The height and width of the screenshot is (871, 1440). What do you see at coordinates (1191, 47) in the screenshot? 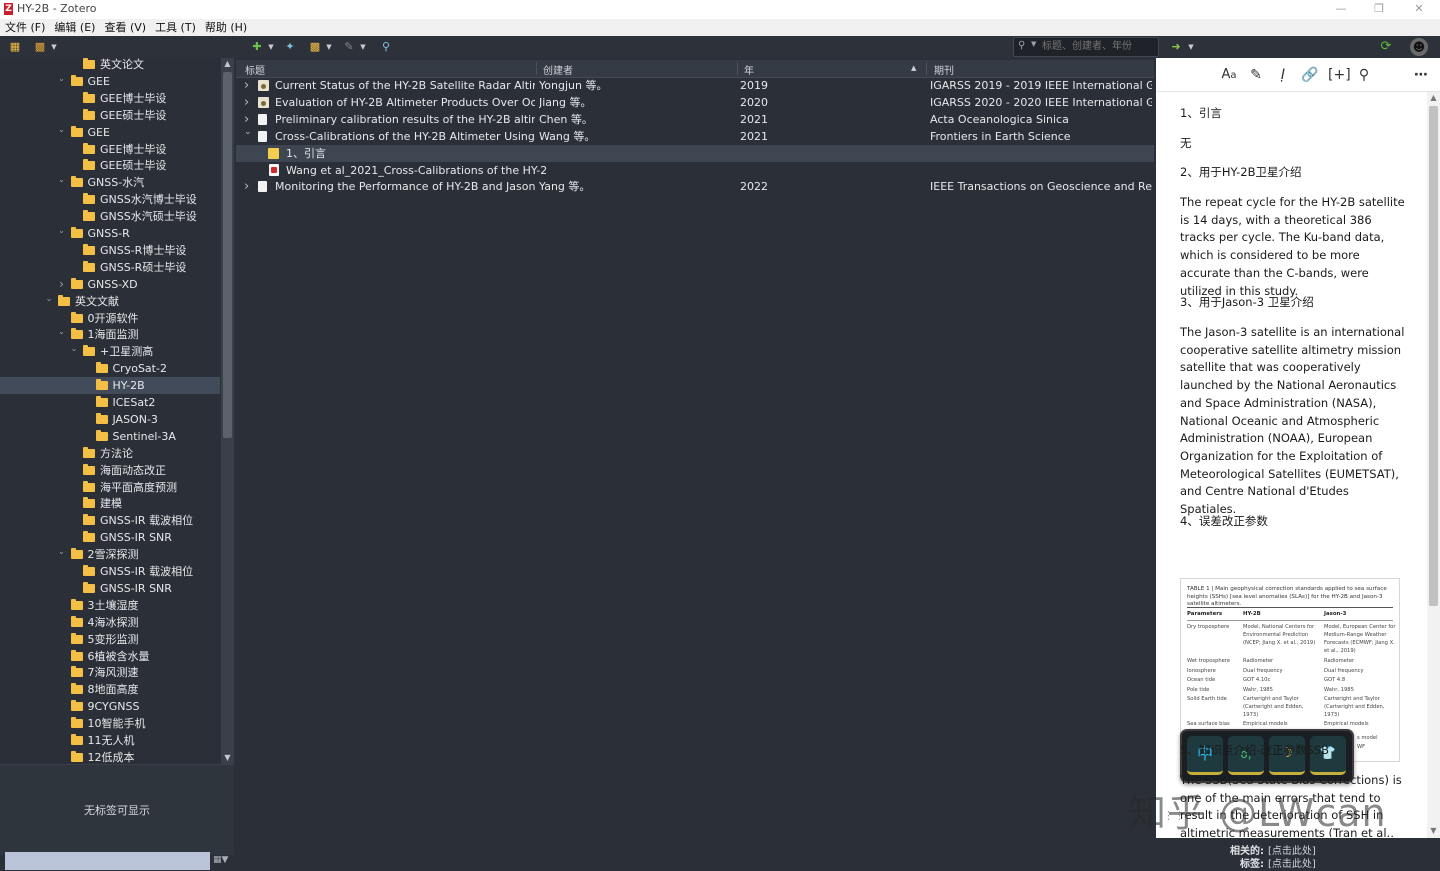
I see `locate-dropdown-icon: ▼` at bounding box center [1191, 47].